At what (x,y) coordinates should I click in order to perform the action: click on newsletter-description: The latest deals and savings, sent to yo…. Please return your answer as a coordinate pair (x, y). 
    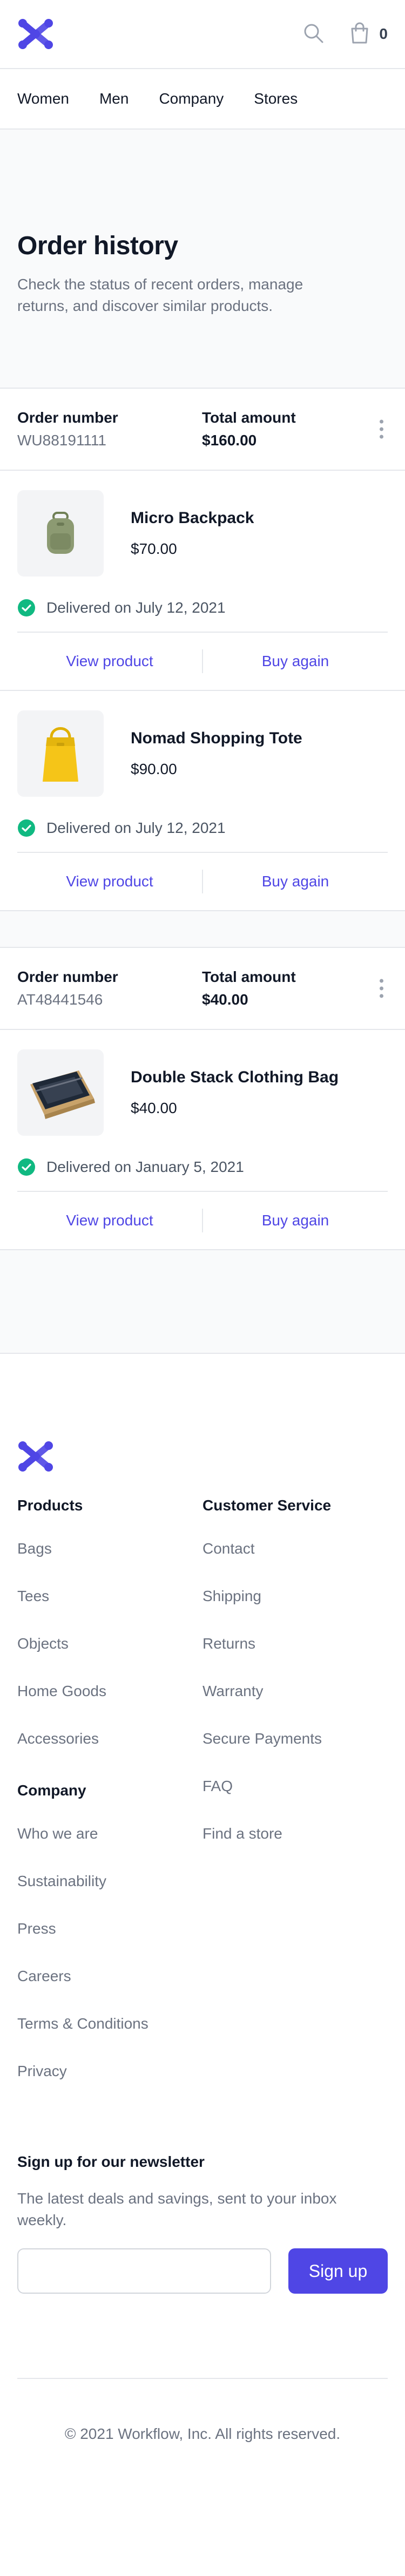
    Looking at the image, I should click on (177, 2209).